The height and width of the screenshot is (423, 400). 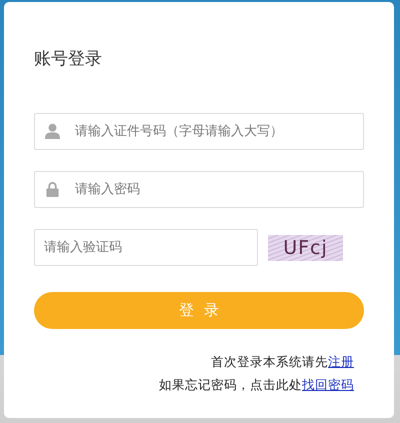 I want to click on footer-link: 注册, so click(x=341, y=361).